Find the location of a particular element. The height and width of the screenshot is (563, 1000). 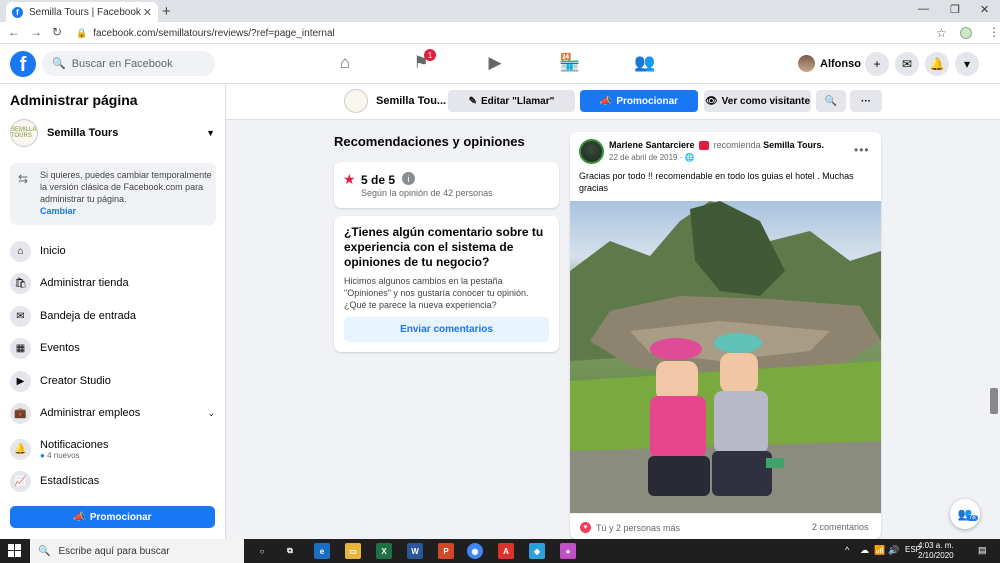

windows-start-icon is located at coordinates (14, 550).